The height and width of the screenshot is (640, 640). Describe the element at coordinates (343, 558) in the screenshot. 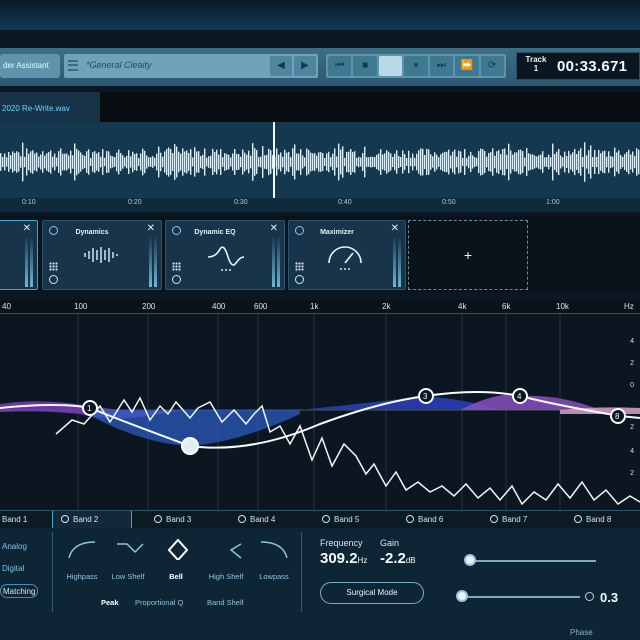

I see `frequency-value: 309.2Hz` at that location.